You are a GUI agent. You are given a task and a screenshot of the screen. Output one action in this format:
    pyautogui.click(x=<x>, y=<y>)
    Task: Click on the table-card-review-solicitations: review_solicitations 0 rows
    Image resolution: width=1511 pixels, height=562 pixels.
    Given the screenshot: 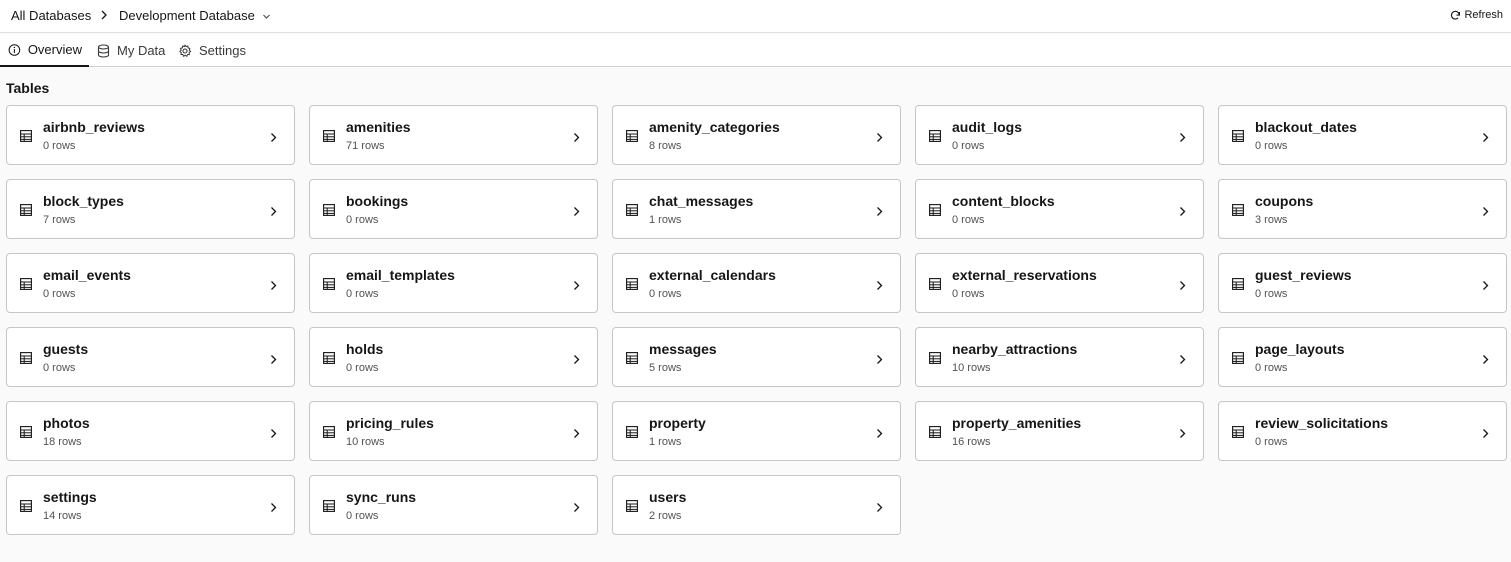 What is the action you would take?
    pyautogui.click(x=1362, y=431)
    